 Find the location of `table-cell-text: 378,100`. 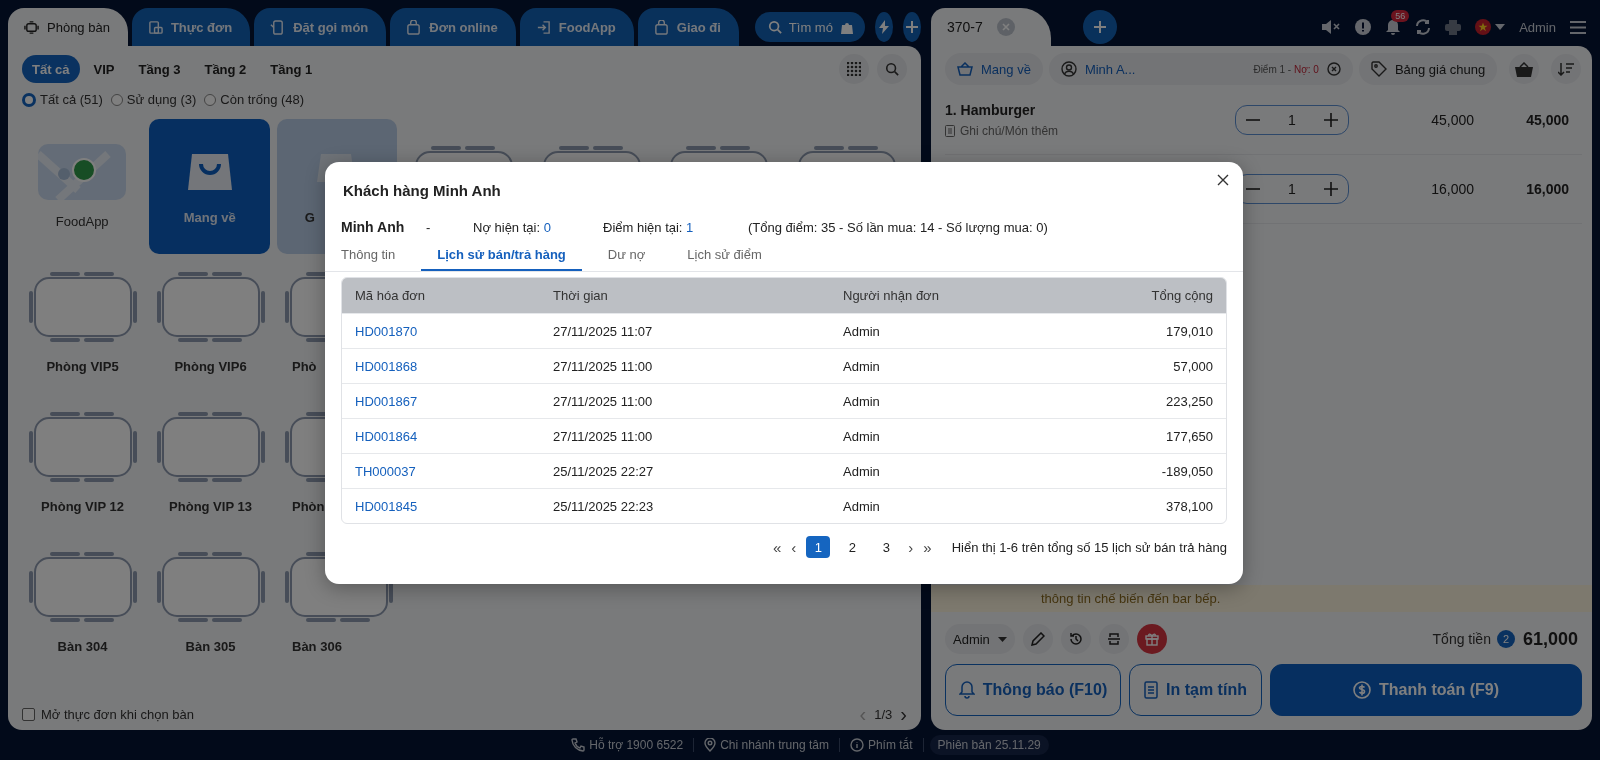

table-cell-text: 378,100 is located at coordinates (1189, 506).